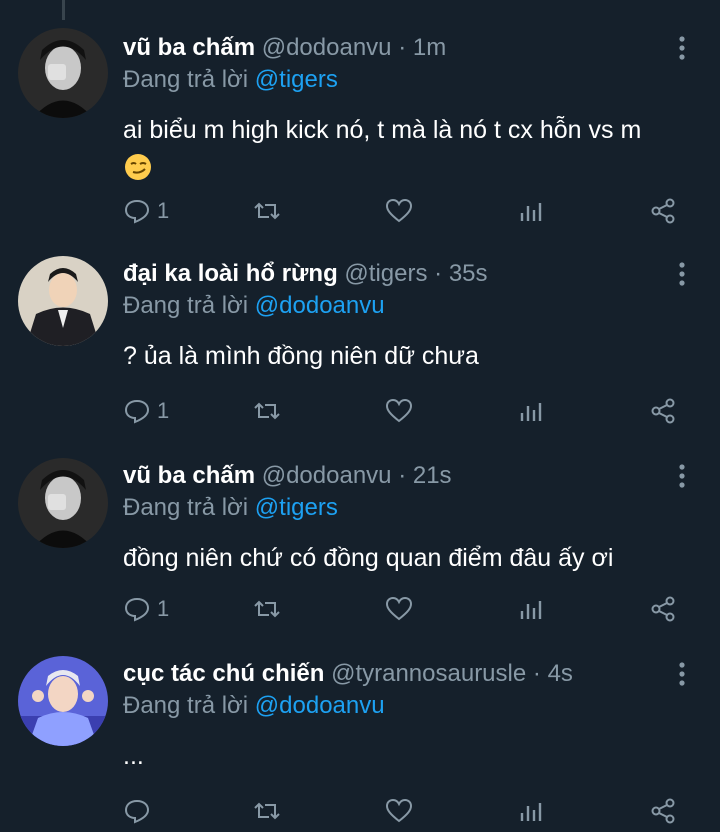 This screenshot has height=832, width=720. Describe the element at coordinates (429, 47) in the screenshot. I see `timestamp: 1m` at that location.